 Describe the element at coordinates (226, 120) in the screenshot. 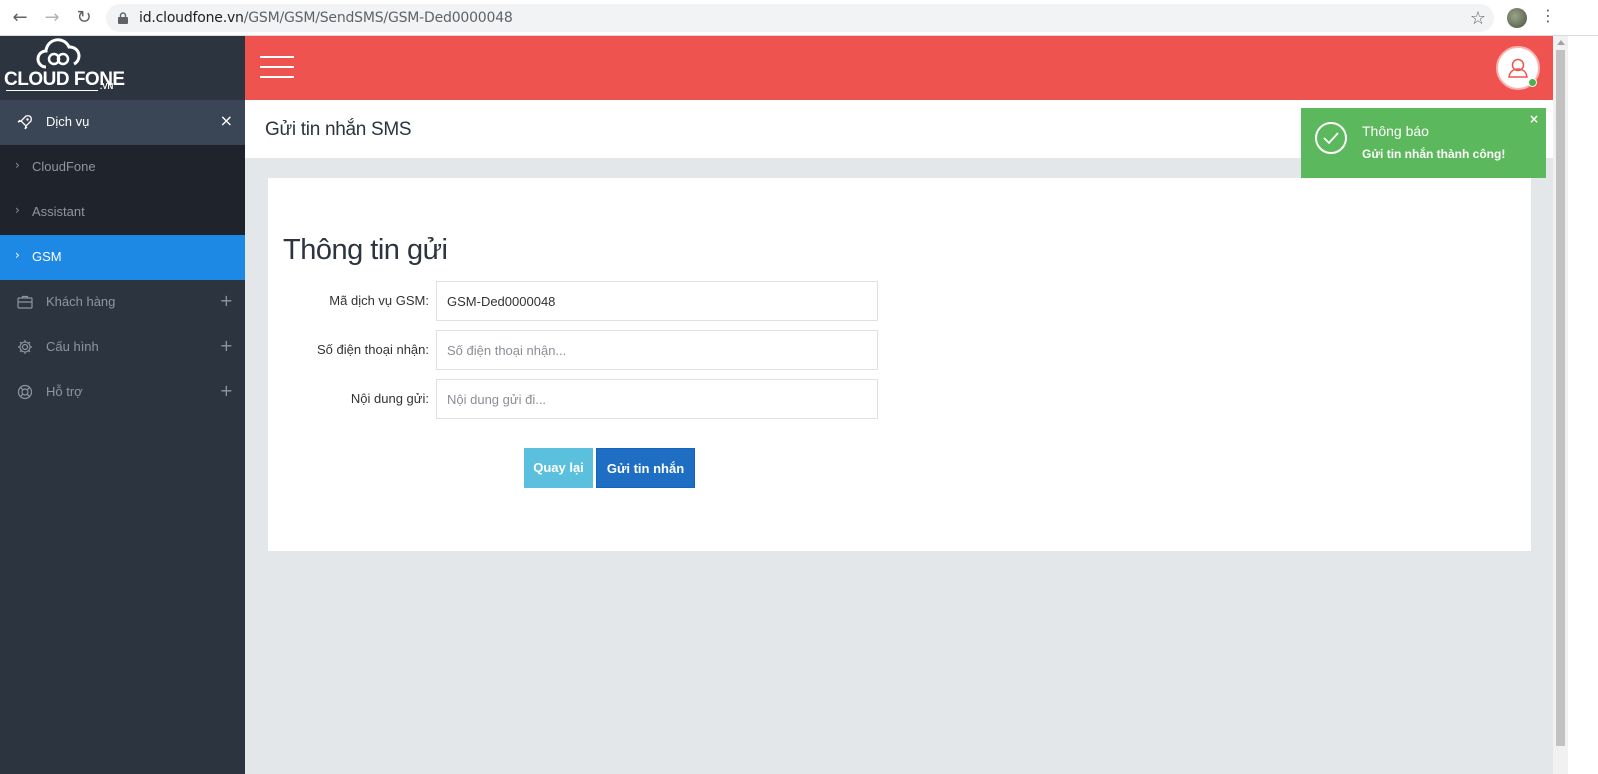

I see `collapse-close-icon: ×` at that location.